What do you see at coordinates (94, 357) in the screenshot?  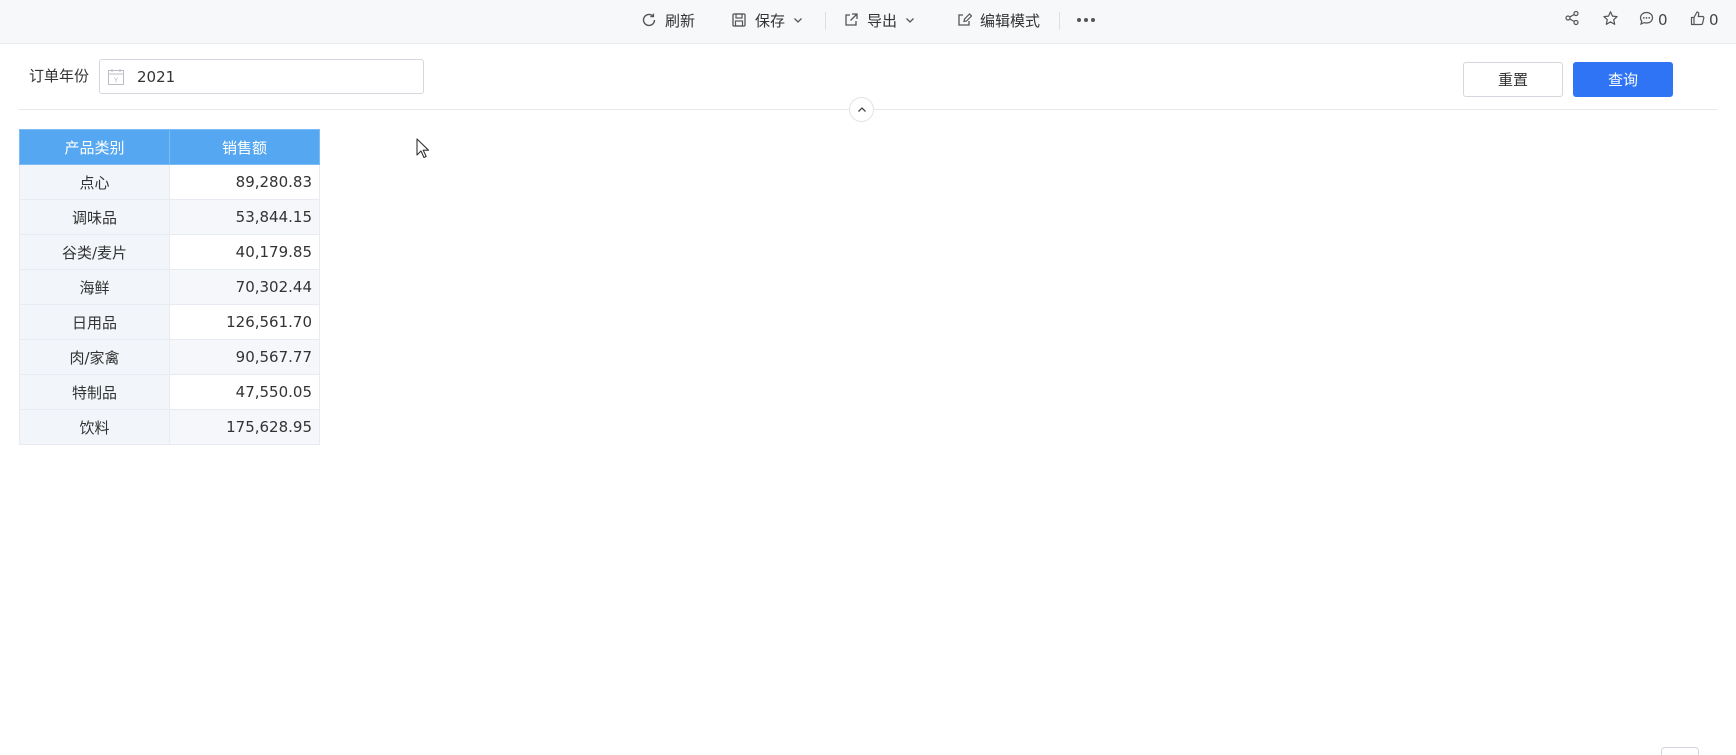 I see `cell-category: 肉/家禽` at bounding box center [94, 357].